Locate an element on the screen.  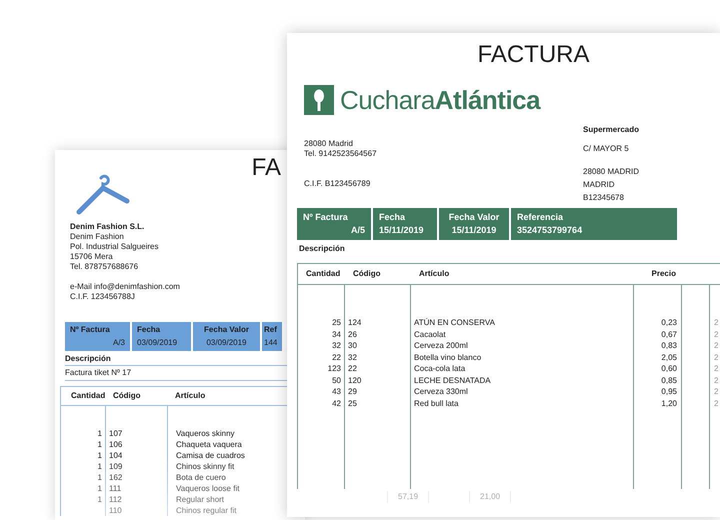
header-label: Ref is located at coordinates (271, 330).